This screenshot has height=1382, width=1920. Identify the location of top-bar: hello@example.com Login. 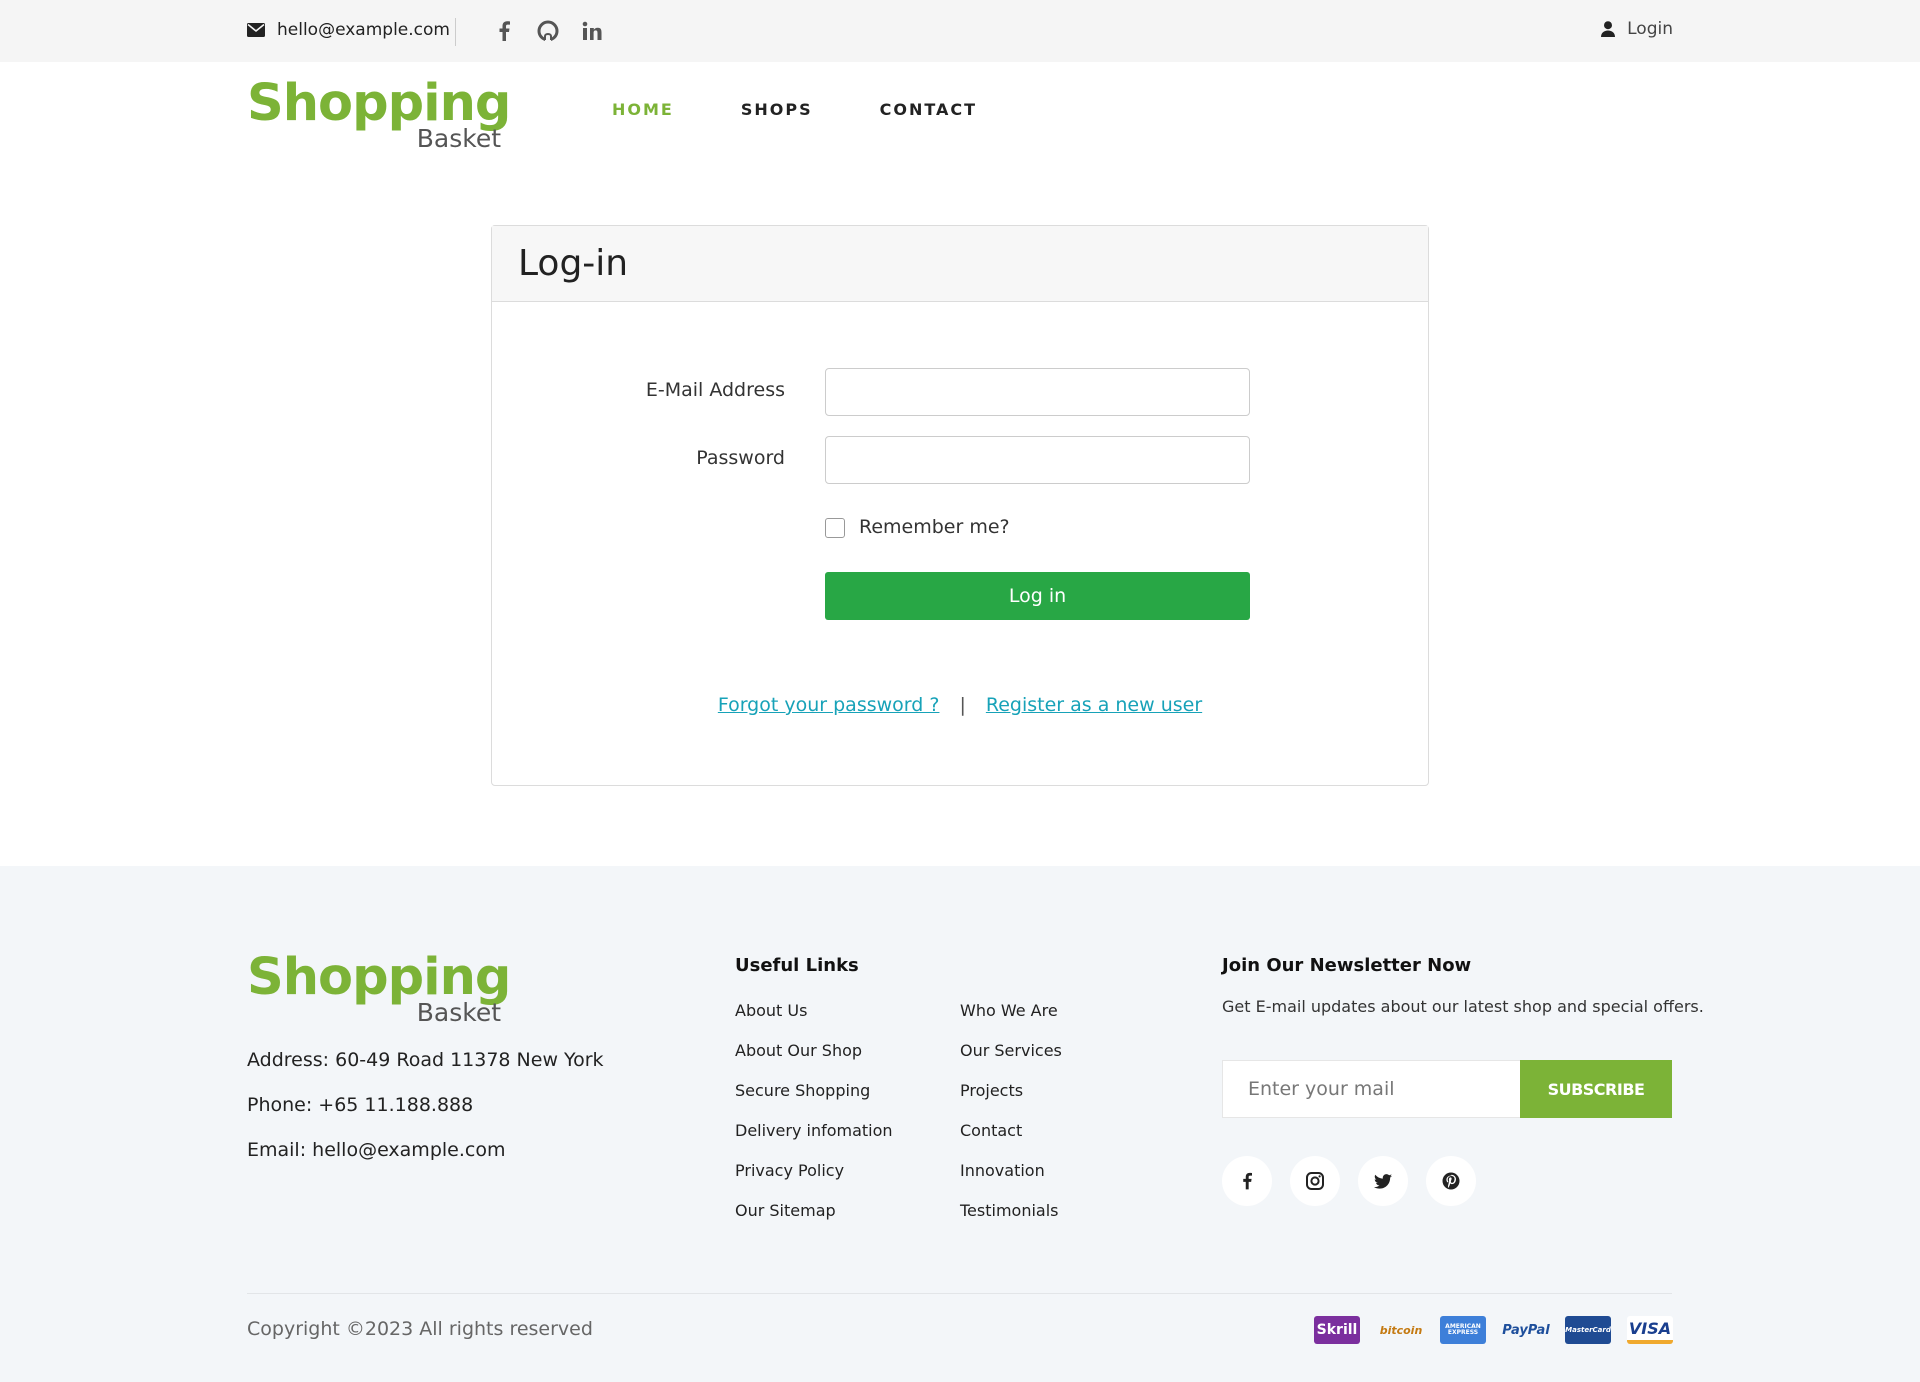
(960, 31).